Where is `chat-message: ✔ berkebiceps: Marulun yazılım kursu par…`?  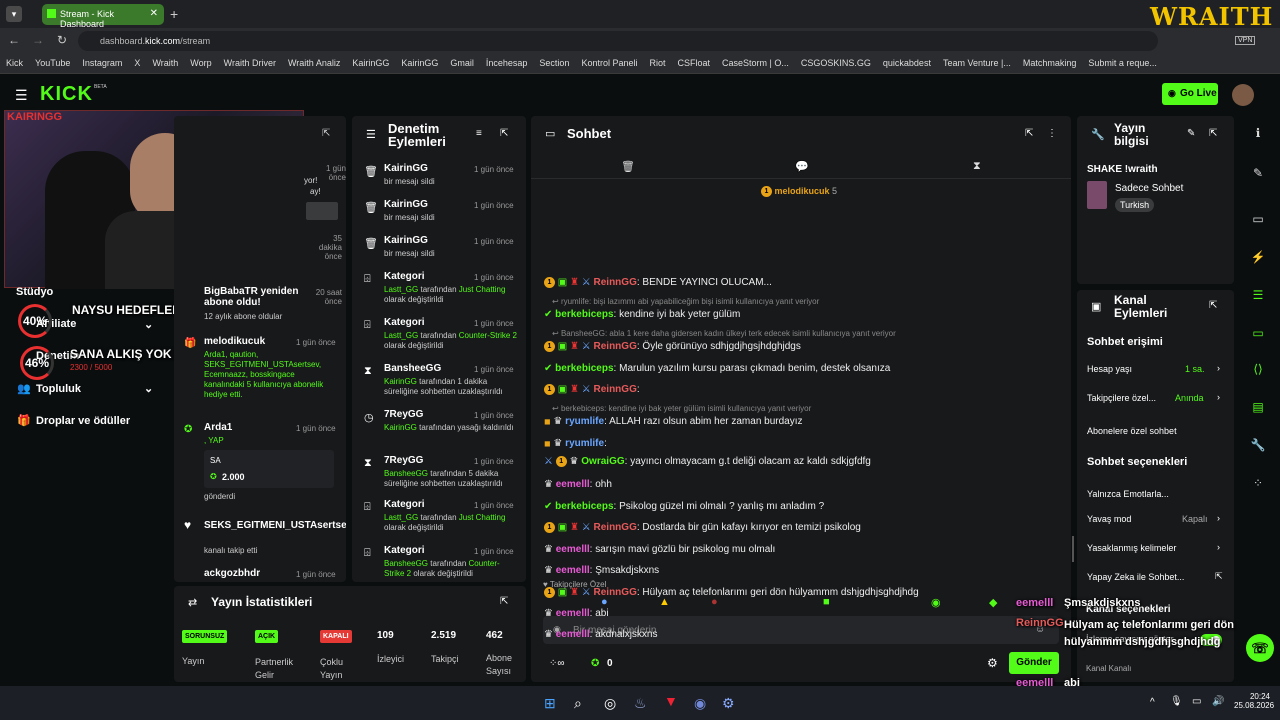
chat-message: ✔ berkebiceps: Marulun yazılım kursu par… is located at coordinates (717, 368).